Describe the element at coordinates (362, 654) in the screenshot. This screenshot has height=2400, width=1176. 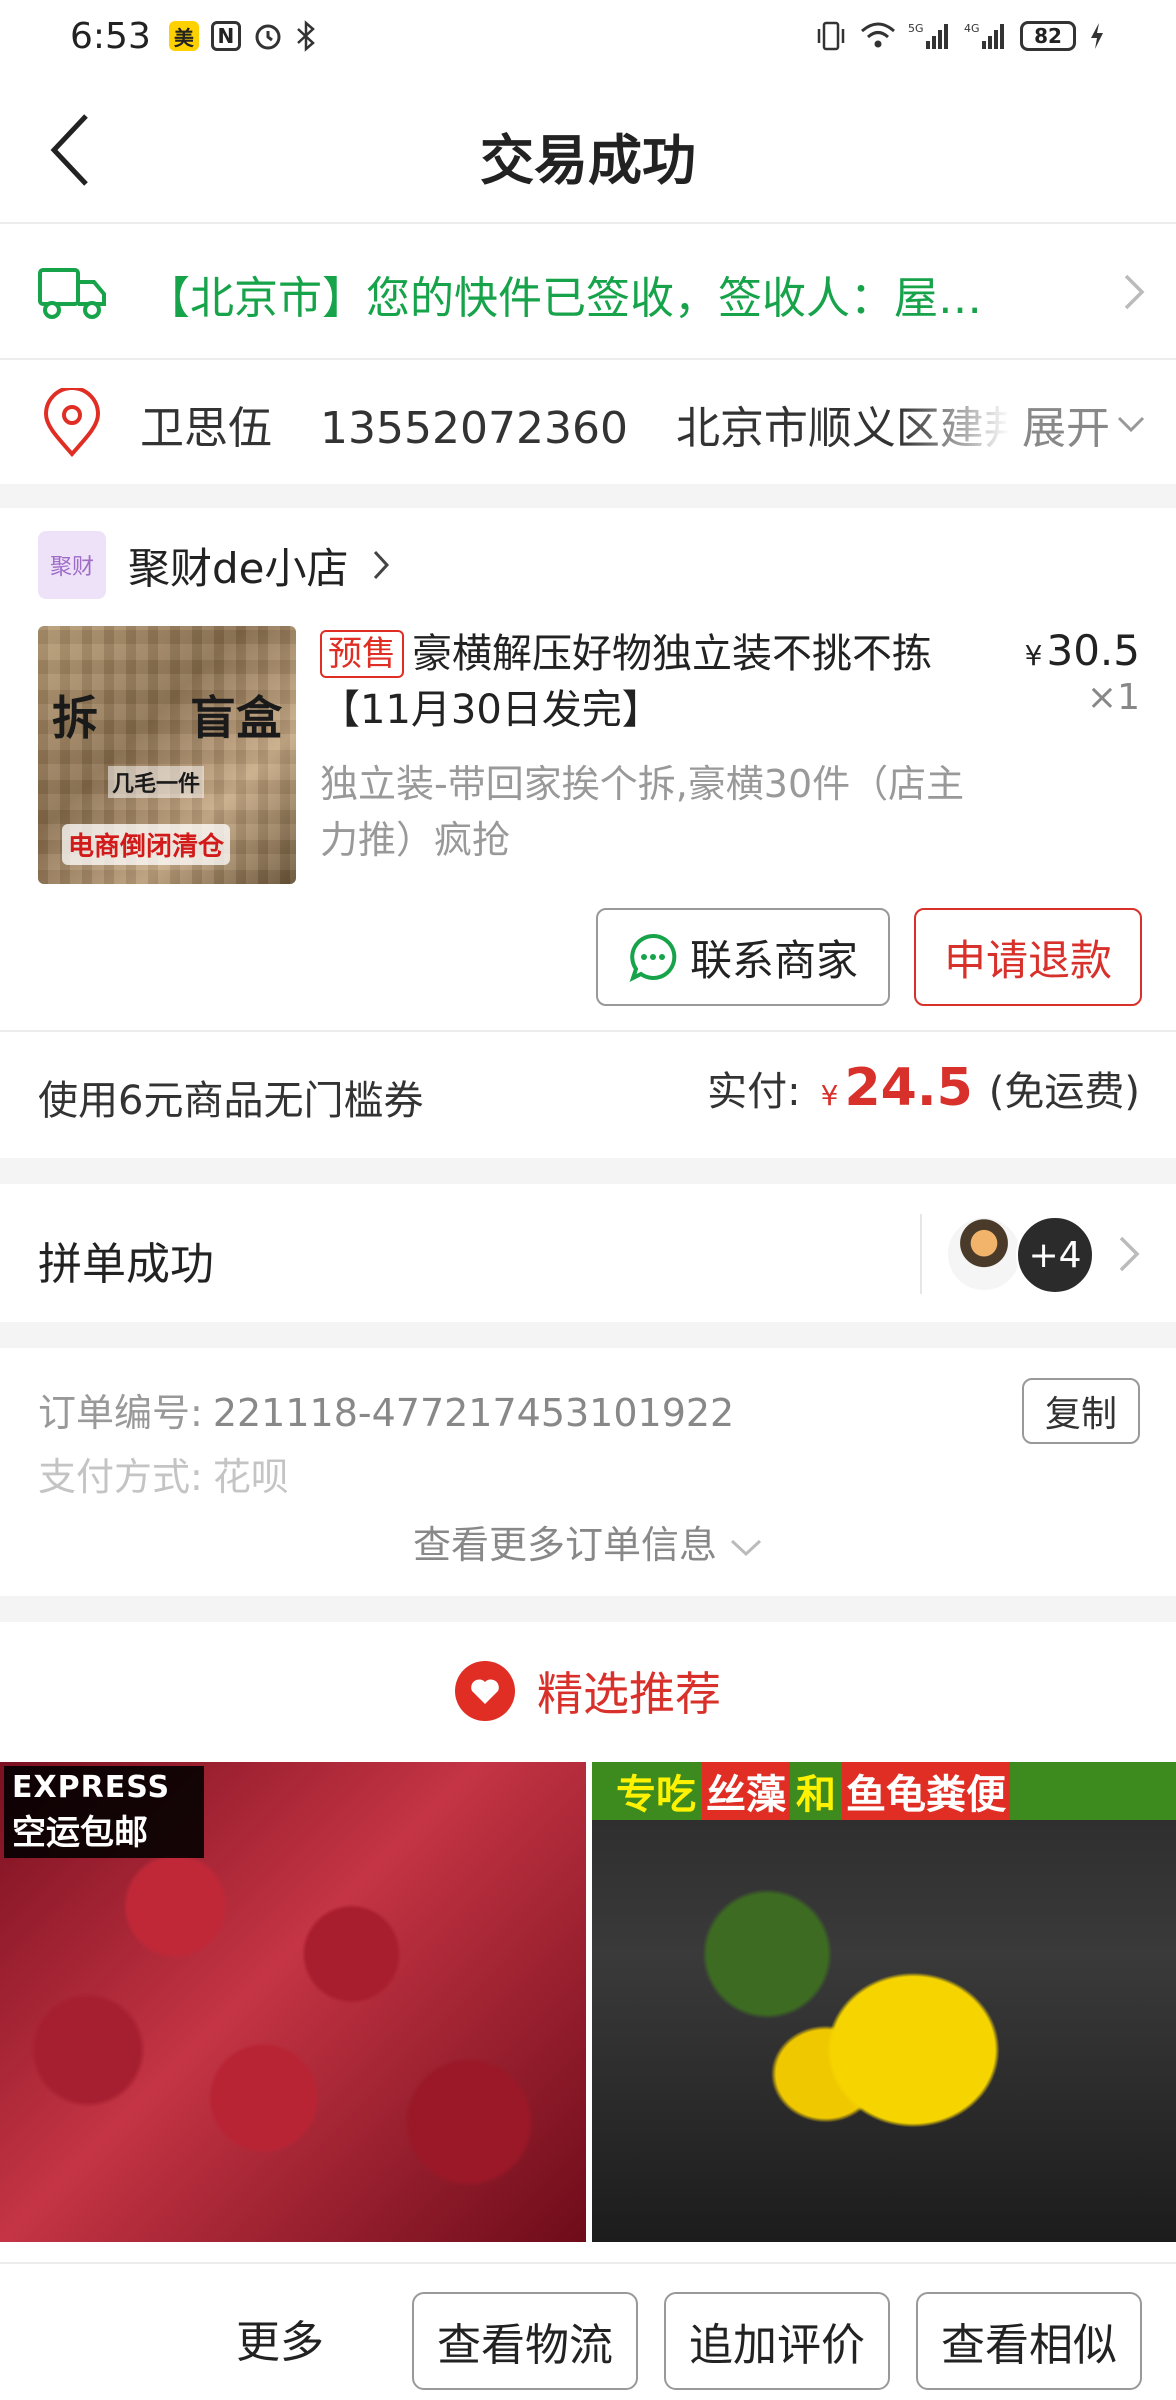
I see `presale-tag: 预售` at that location.